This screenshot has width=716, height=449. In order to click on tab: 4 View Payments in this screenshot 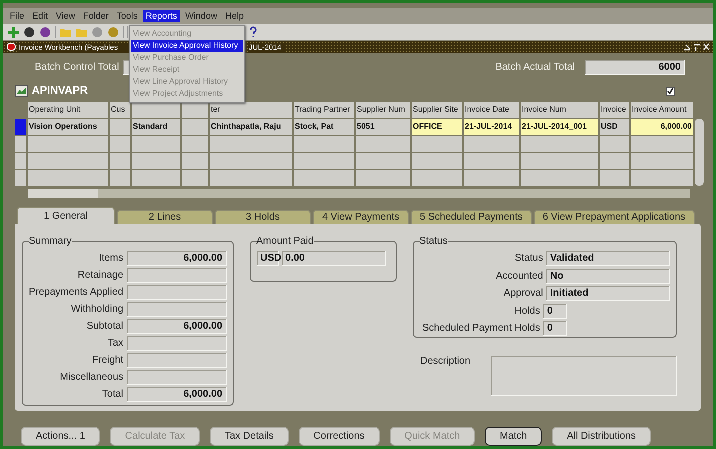, I will do `click(361, 217)`.